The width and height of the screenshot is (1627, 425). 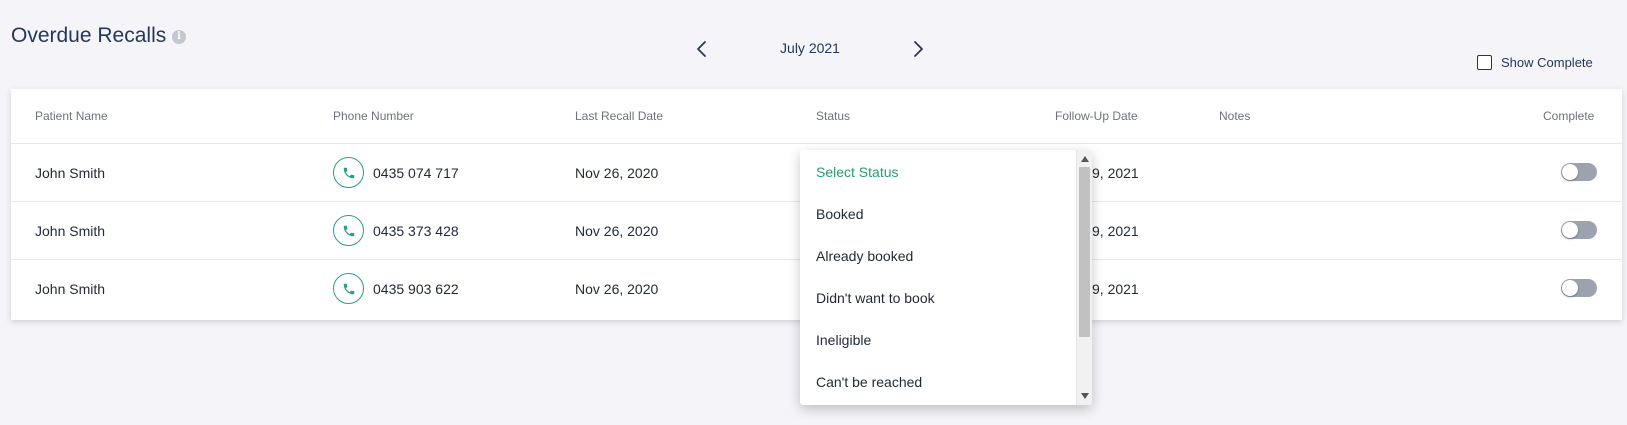 What do you see at coordinates (1484, 62) in the screenshot?
I see `show-complete-checkbox` at bounding box center [1484, 62].